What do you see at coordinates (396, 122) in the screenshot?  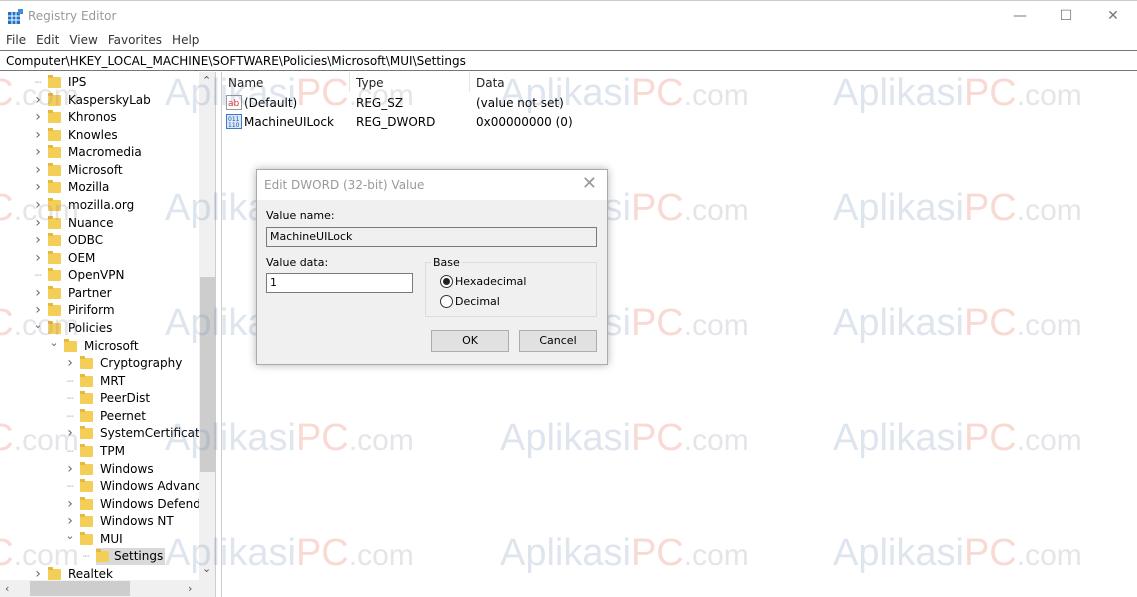 I see `value-type: REG_DWORD` at bounding box center [396, 122].